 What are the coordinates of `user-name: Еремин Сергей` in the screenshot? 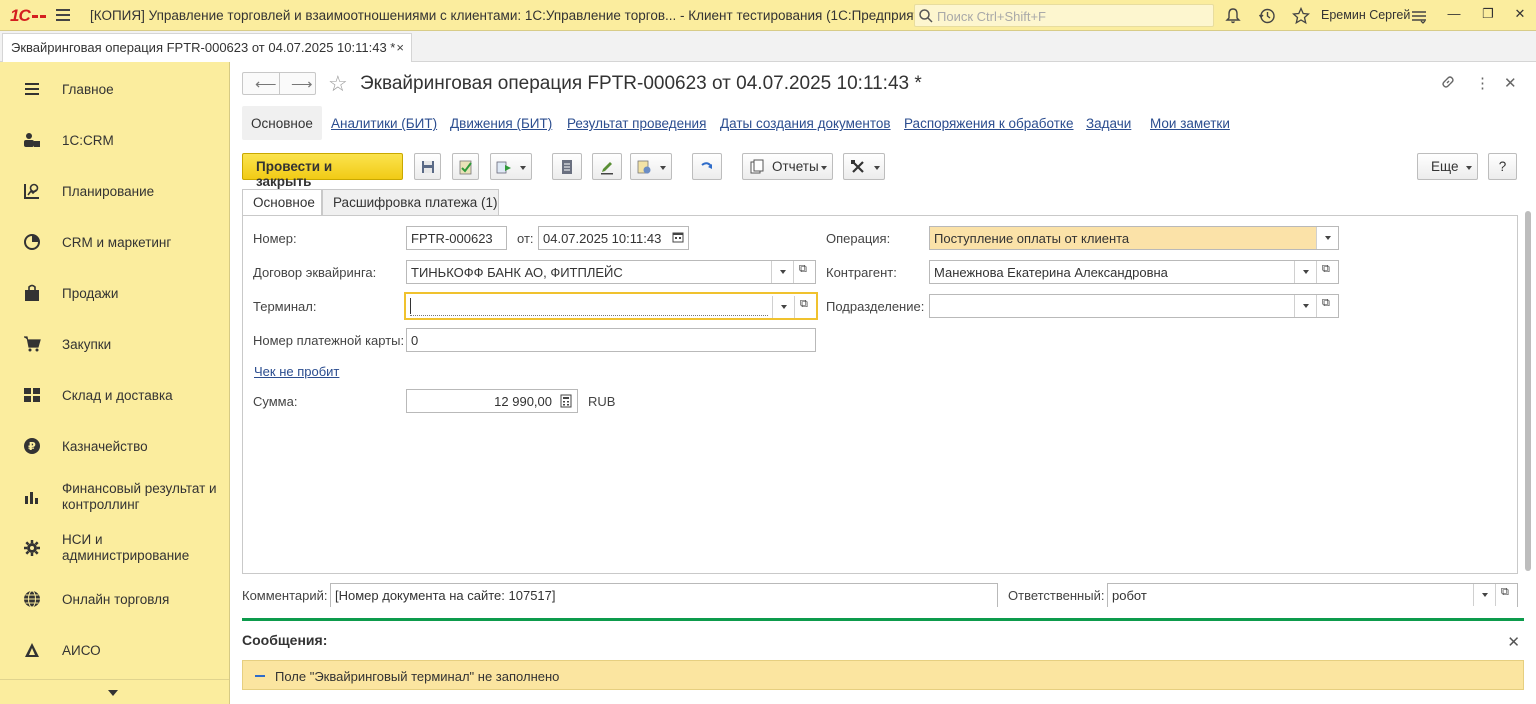 It's located at (1365, 15).